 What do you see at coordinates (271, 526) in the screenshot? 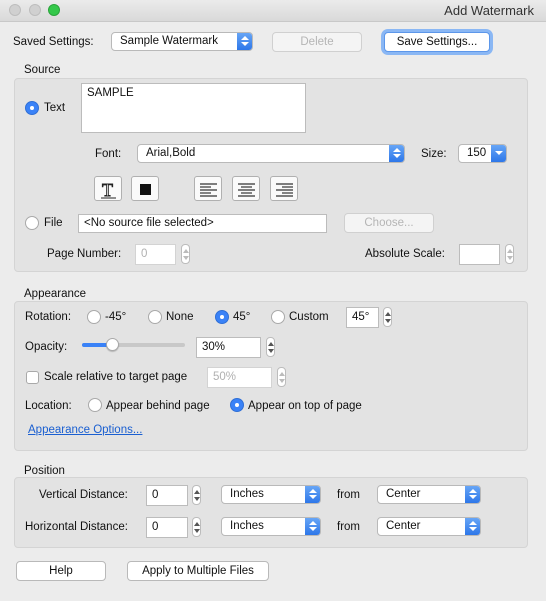
I see `horizontal-unit-popup: Inches` at bounding box center [271, 526].